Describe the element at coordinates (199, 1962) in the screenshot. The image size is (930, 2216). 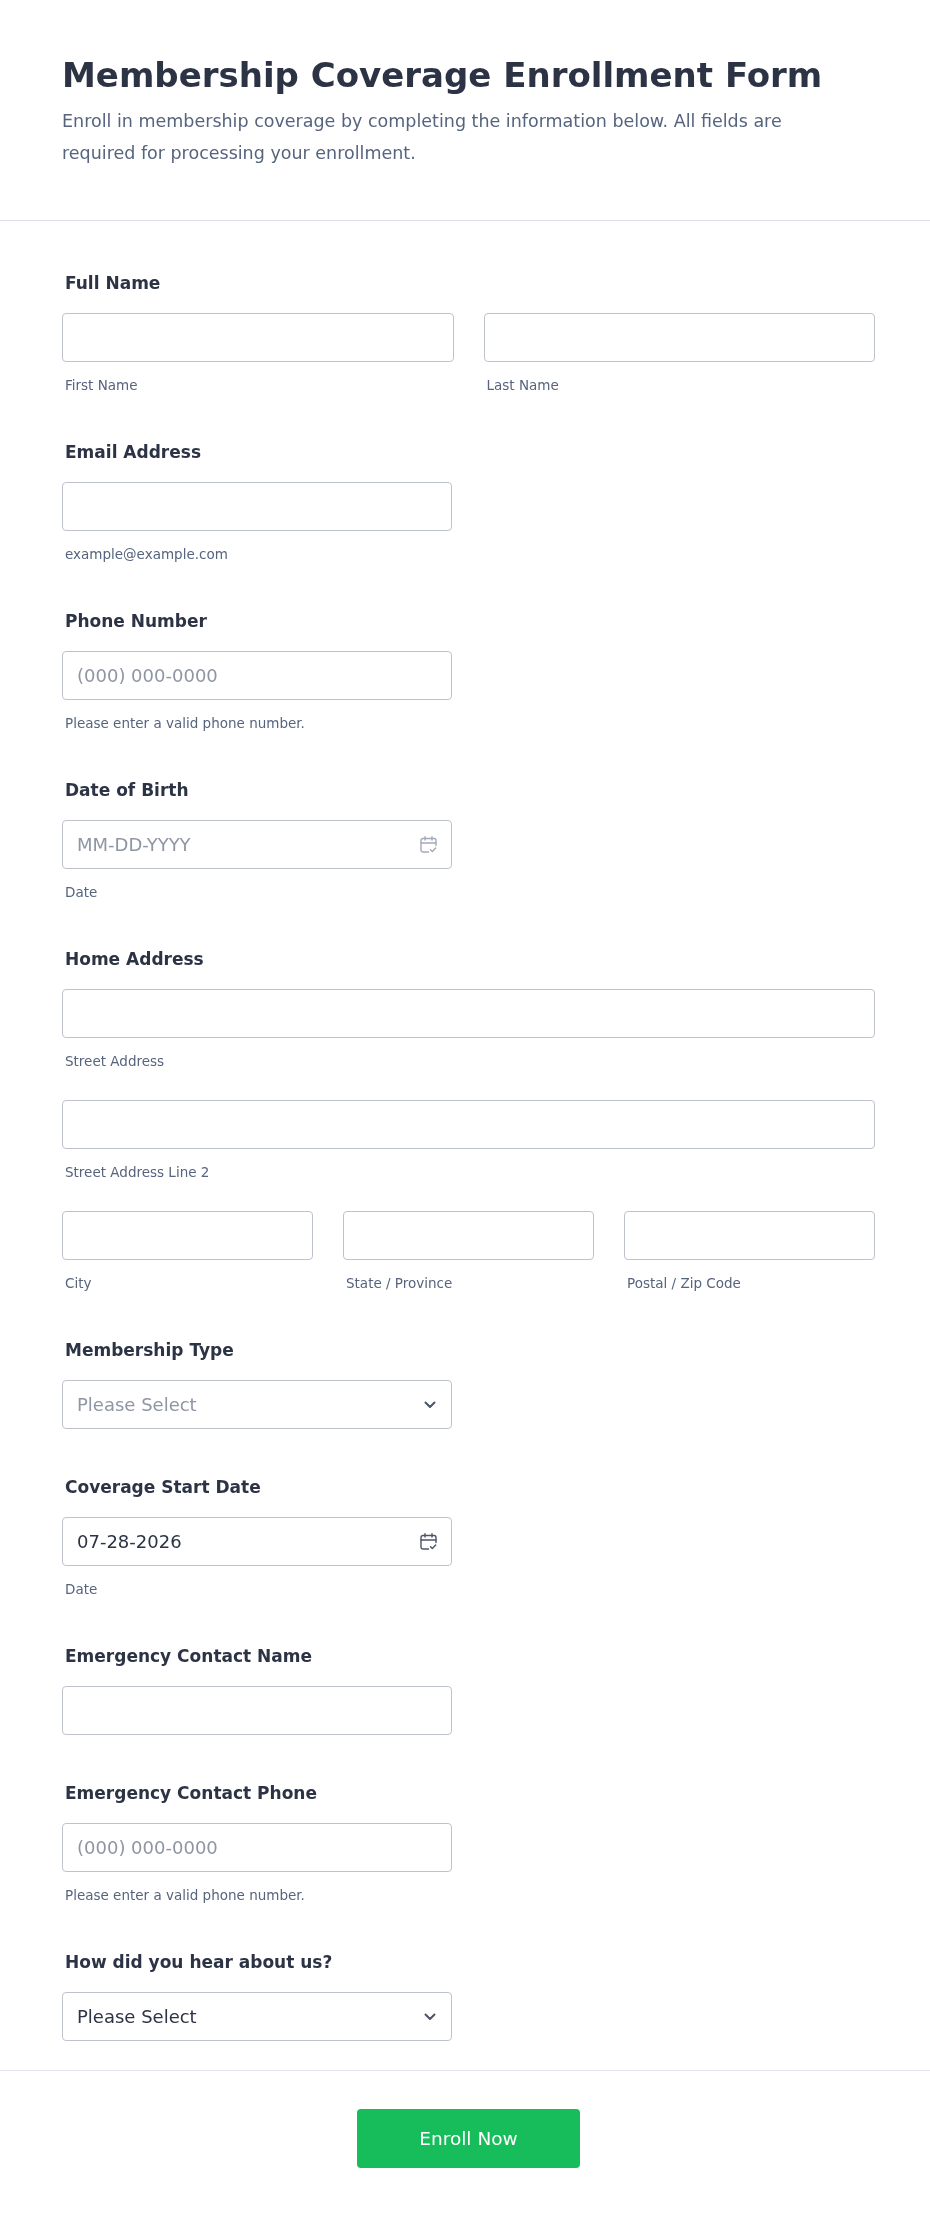
I see `field-label: How did you hear about us?` at that location.